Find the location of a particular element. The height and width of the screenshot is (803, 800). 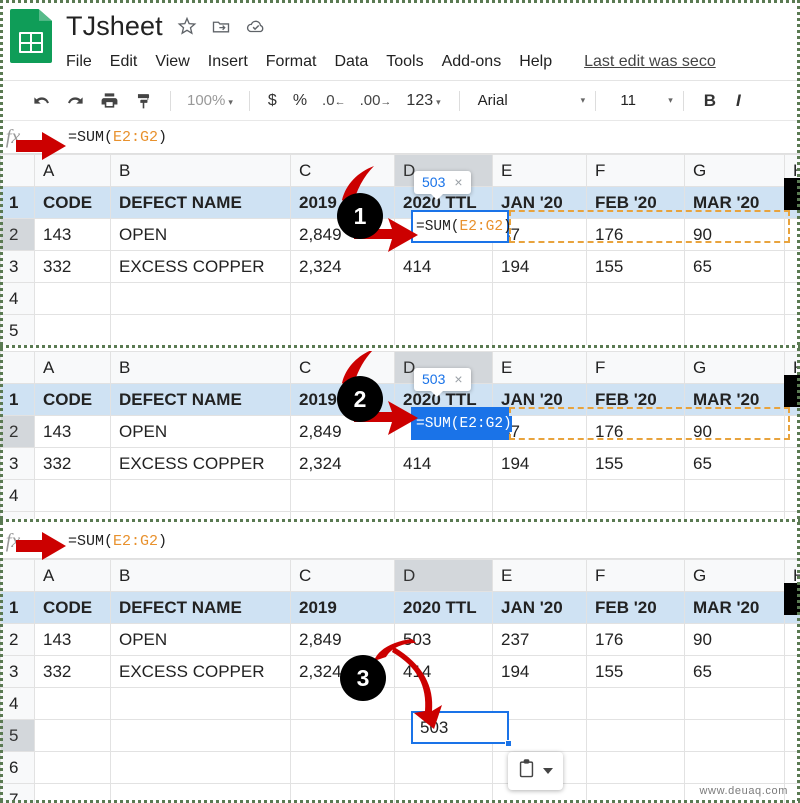

undo-icon is located at coordinates (41, 101).